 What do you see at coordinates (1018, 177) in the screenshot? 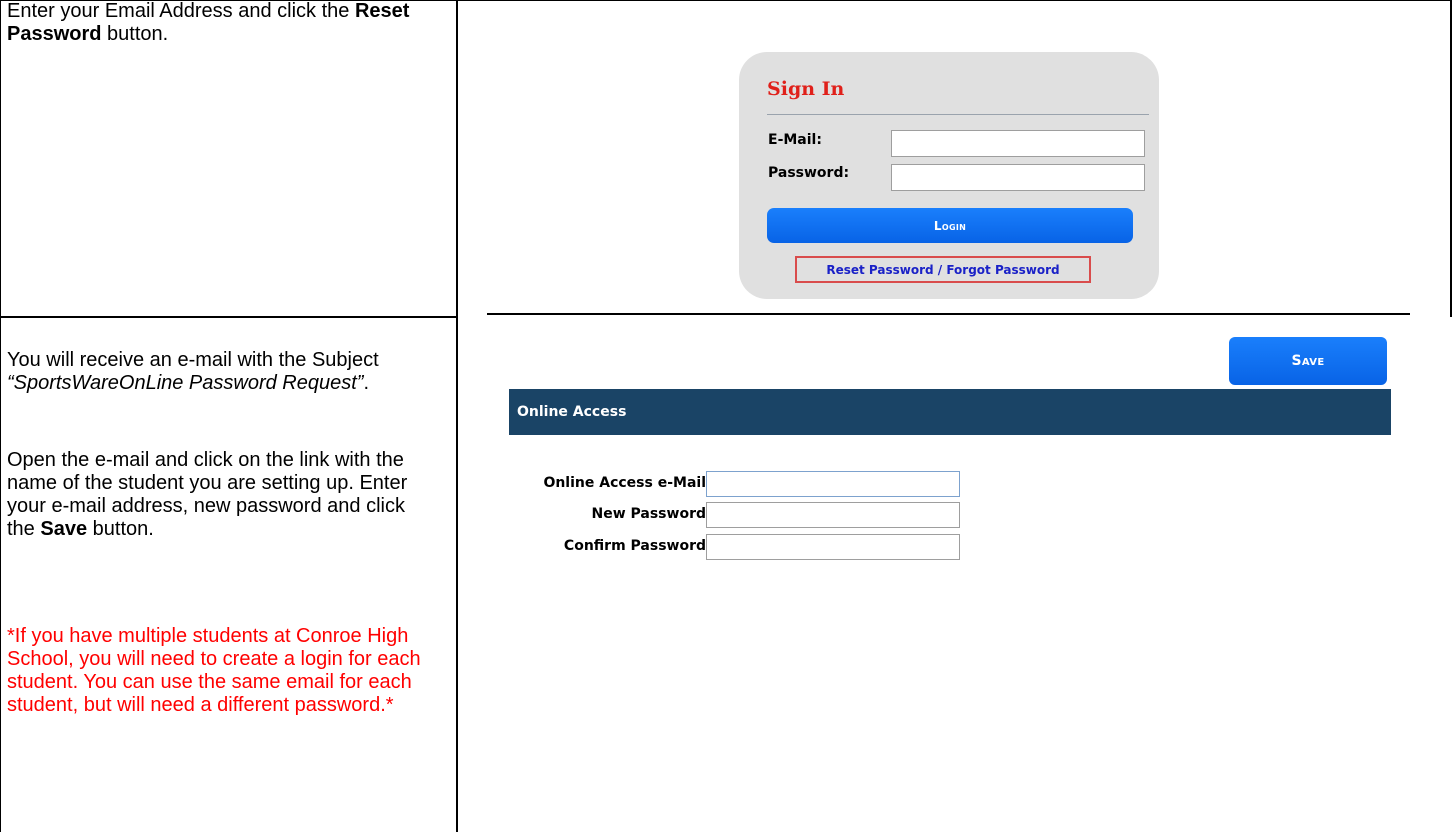
I see `password-field` at bounding box center [1018, 177].